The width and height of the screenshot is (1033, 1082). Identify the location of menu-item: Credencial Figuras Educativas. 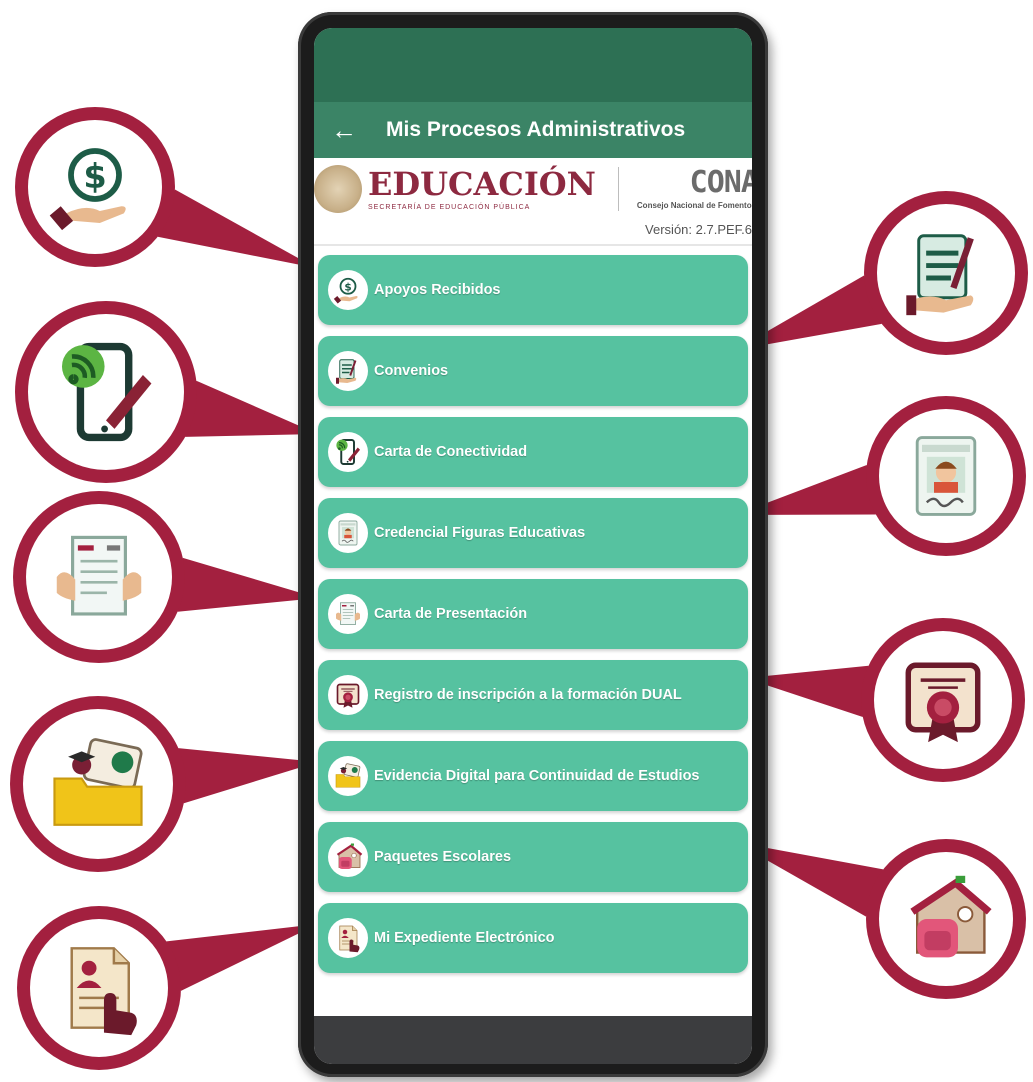
(533, 533).